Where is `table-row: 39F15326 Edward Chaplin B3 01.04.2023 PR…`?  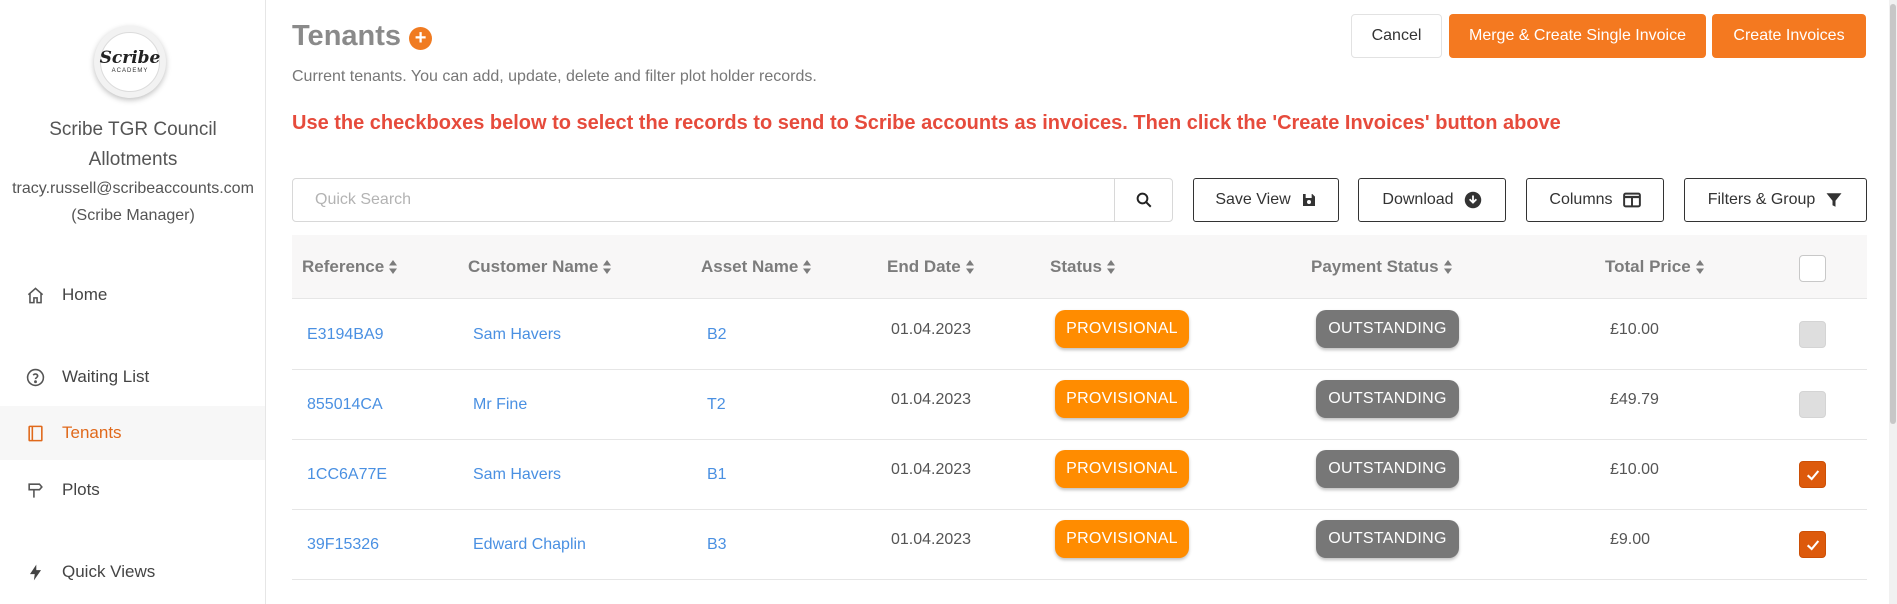 table-row: 39F15326 Edward Chaplin B3 01.04.2023 PR… is located at coordinates (1079, 545).